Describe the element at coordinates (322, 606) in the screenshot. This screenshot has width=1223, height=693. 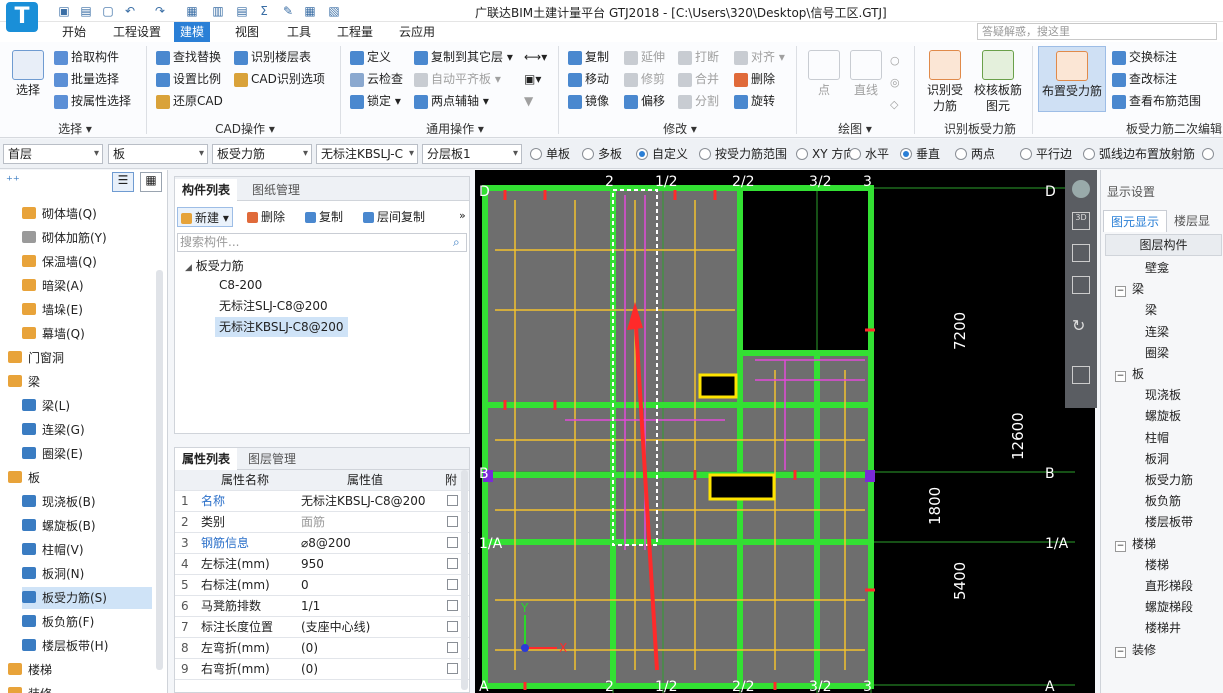
I see `prop-row: 6 马凳筋排数 1/1` at that location.